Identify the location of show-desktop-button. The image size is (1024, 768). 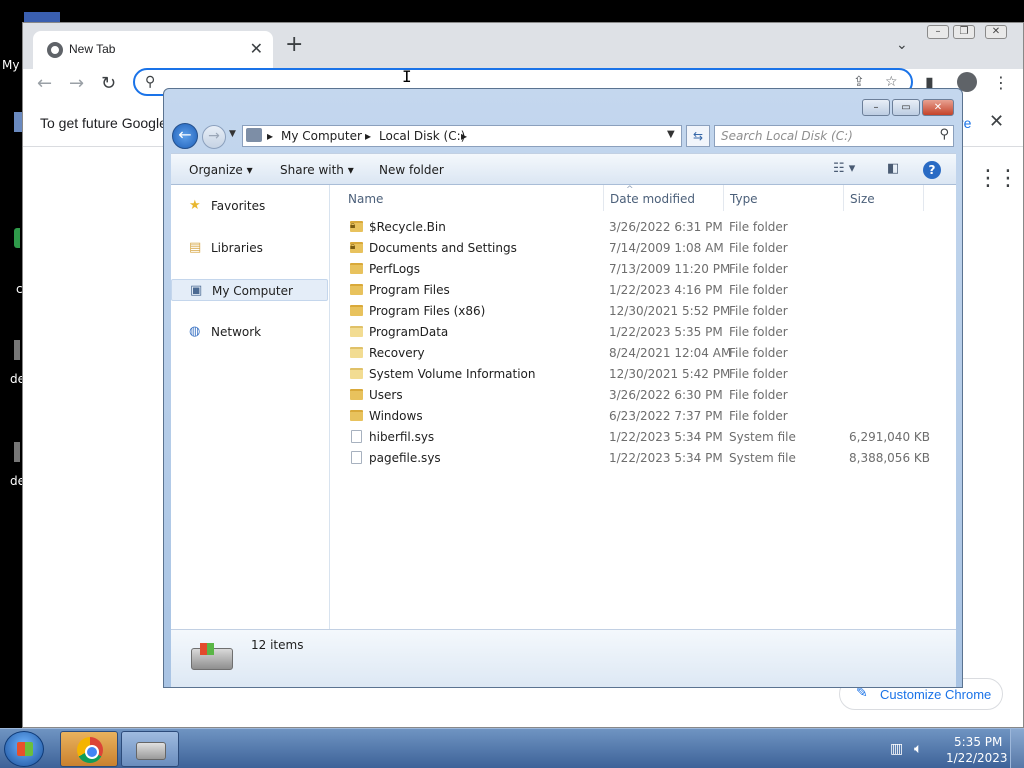
(1017, 748).